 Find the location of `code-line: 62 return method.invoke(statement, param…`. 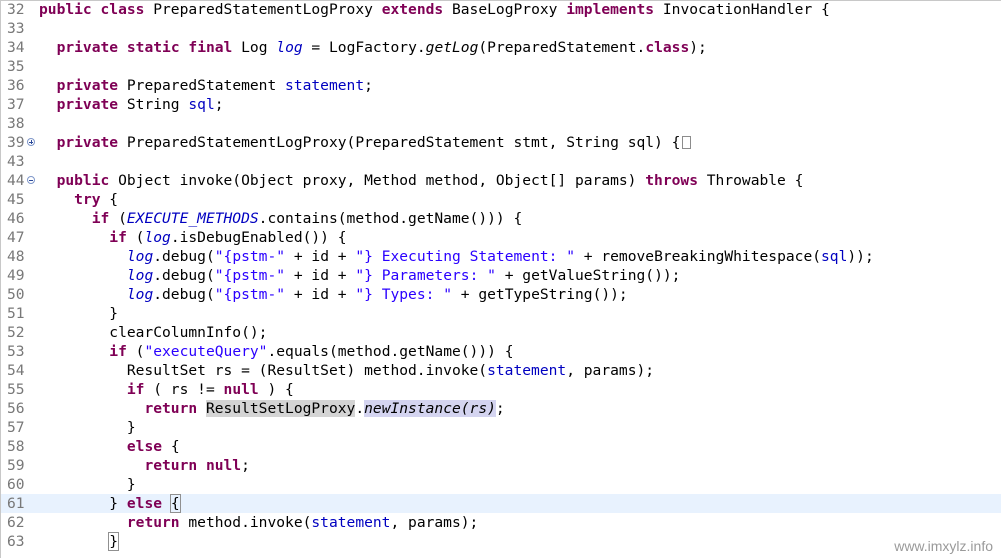

code-line: 62 return method.invoke(statement, param… is located at coordinates (501, 522).